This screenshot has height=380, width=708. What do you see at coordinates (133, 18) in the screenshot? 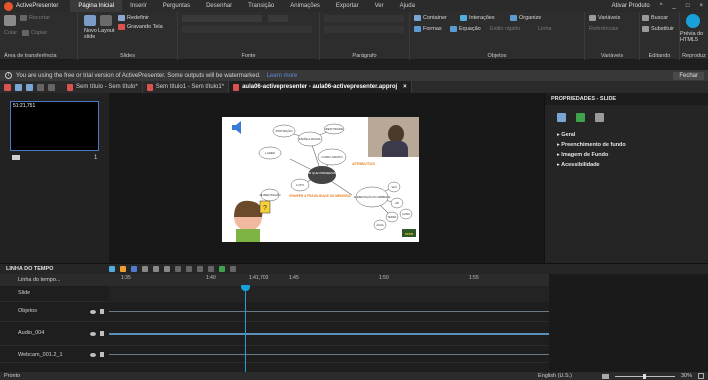
I see `redefine-button: Redefinir` at bounding box center [133, 18].